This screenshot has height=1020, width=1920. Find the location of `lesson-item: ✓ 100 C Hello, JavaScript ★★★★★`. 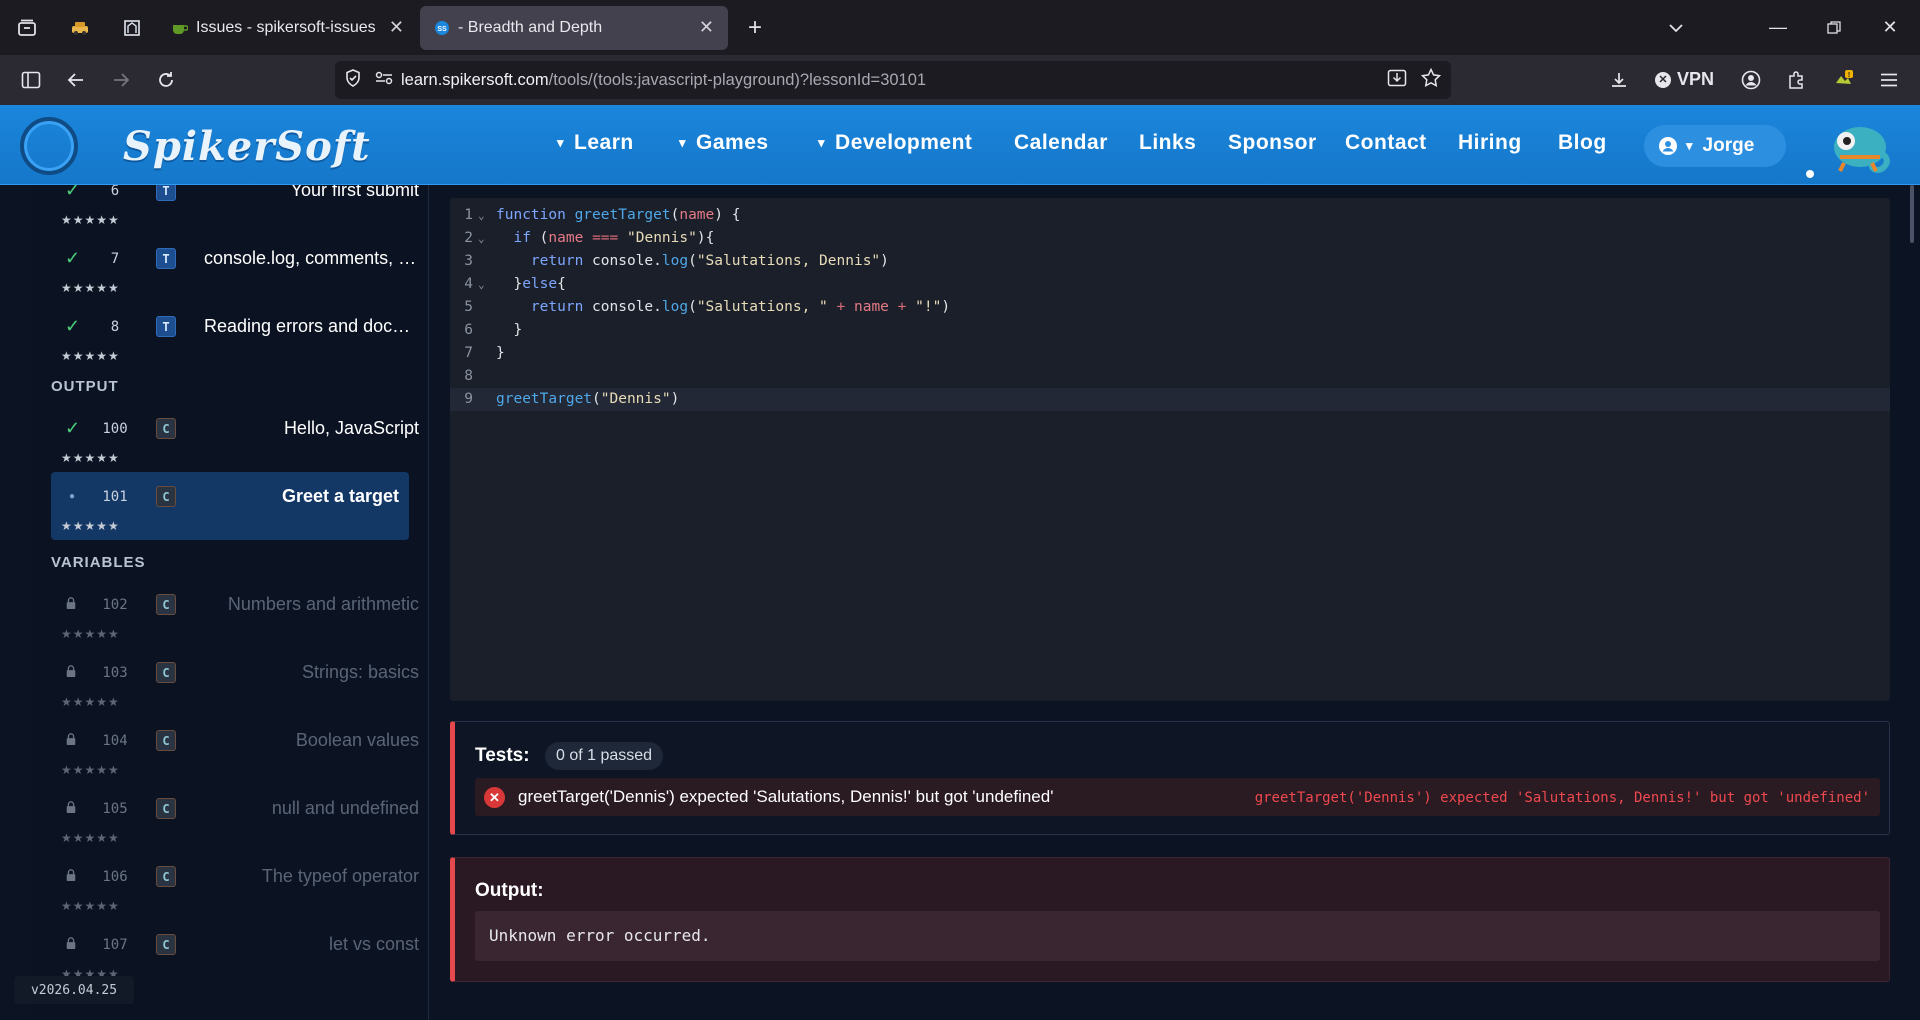

lesson-item: ✓ 100 C Hello, JavaScript ★★★★★ is located at coordinates (229, 438).